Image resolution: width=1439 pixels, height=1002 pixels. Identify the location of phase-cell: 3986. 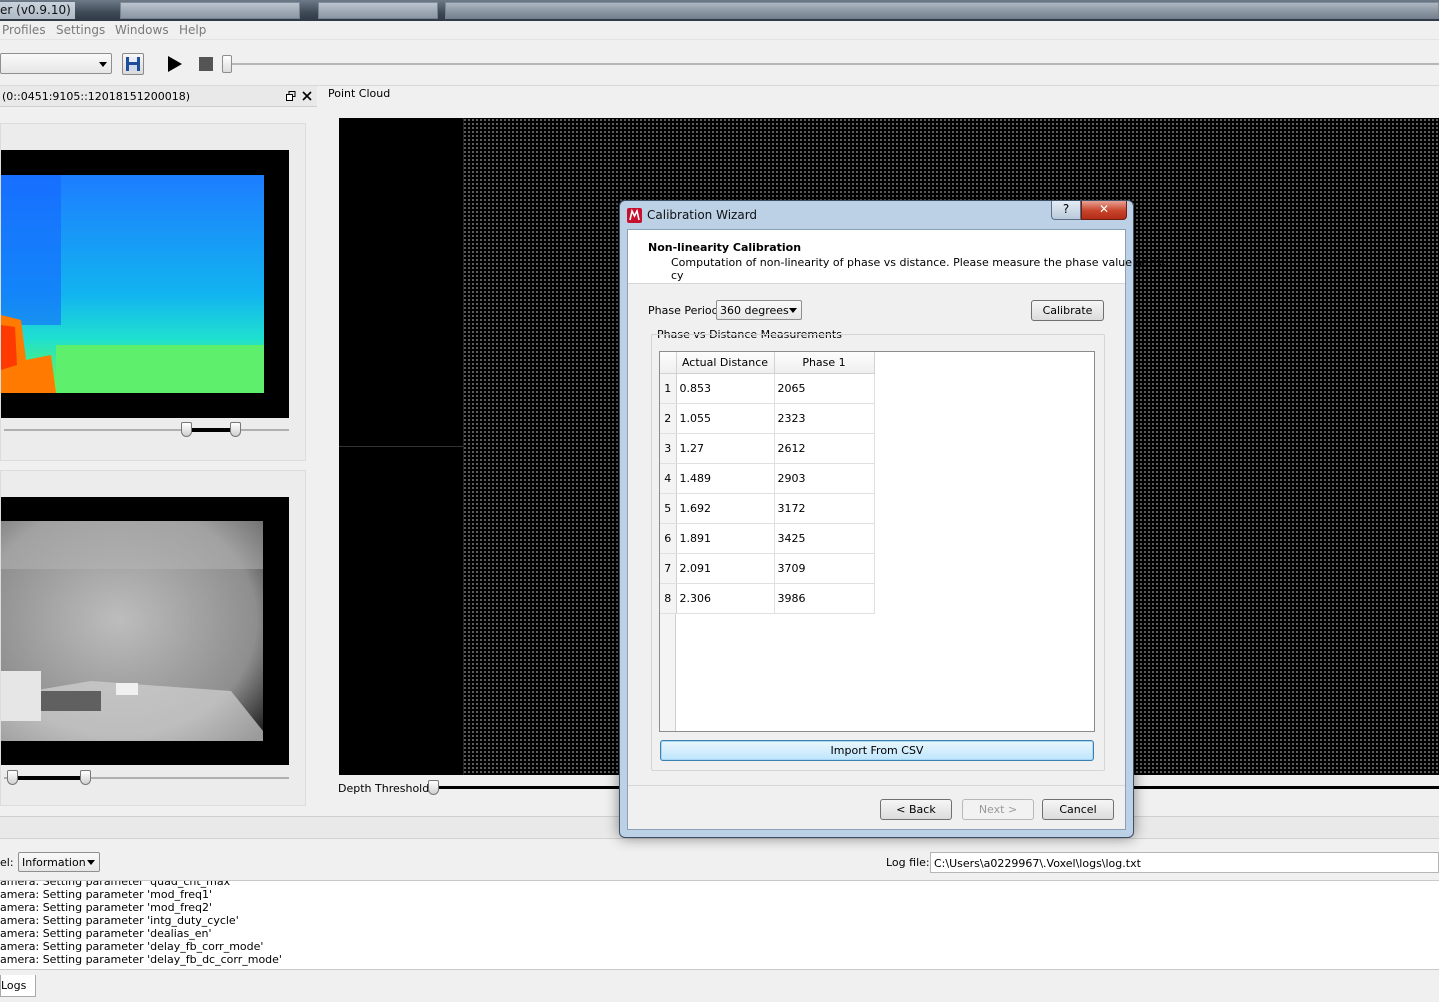
(824, 598).